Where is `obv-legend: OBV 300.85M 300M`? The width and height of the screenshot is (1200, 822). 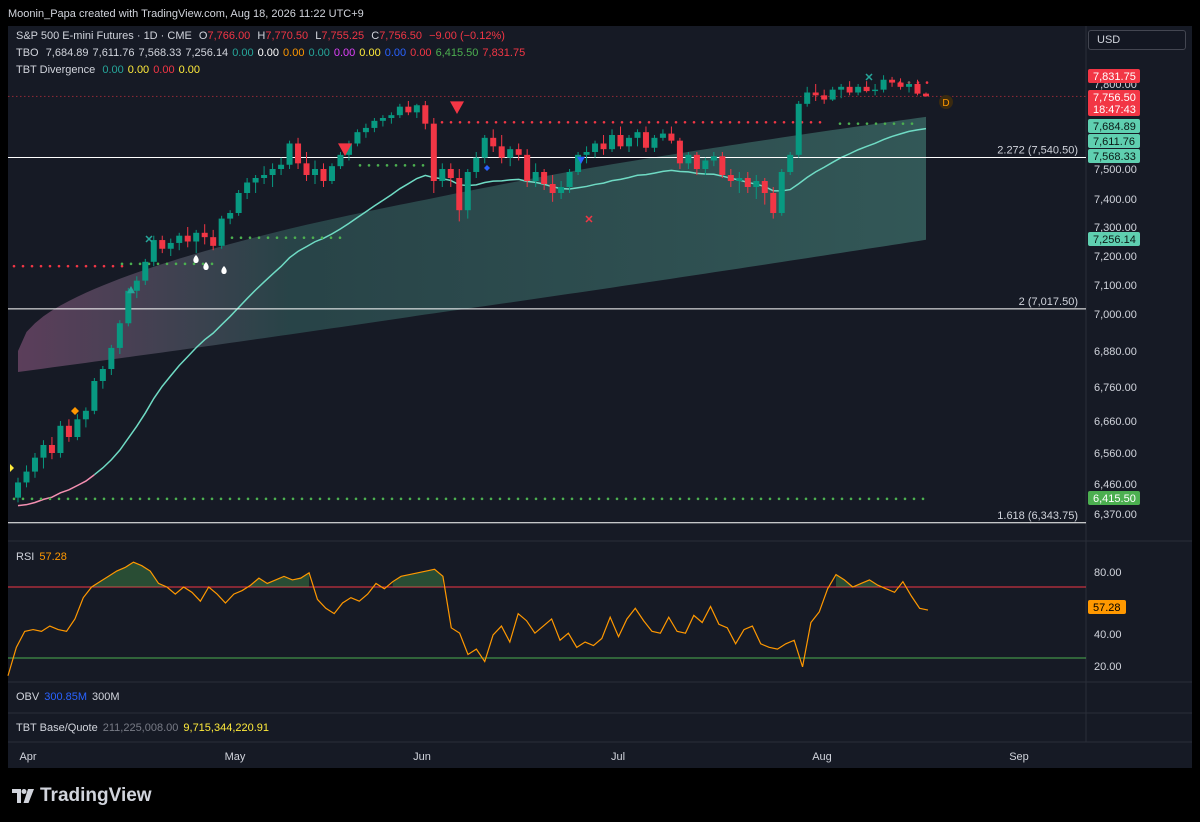 obv-legend: OBV 300.85M 300M is located at coordinates (70, 697).